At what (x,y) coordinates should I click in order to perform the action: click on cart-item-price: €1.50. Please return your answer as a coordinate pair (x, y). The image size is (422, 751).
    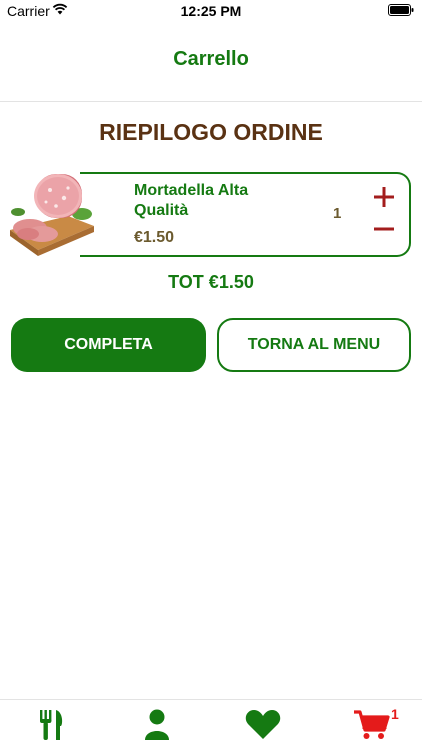
    Looking at the image, I should click on (154, 237).